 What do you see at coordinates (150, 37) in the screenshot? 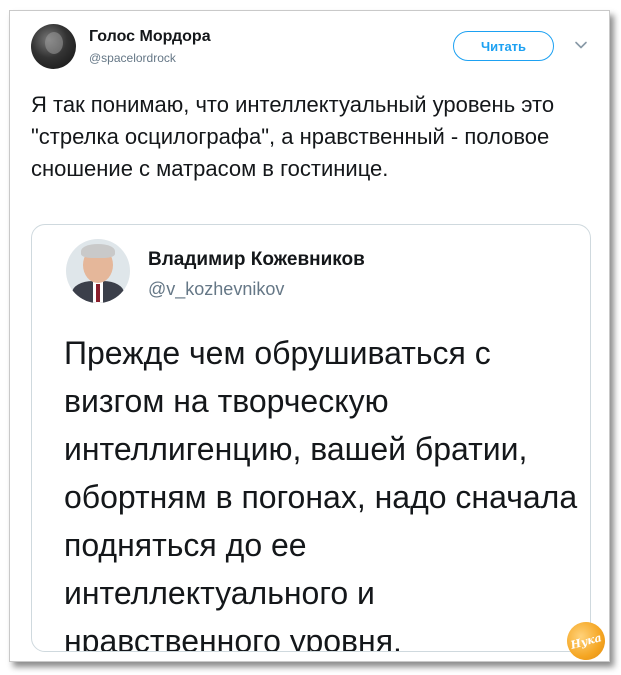
I see `author-name: Голос Мордора` at bounding box center [150, 37].